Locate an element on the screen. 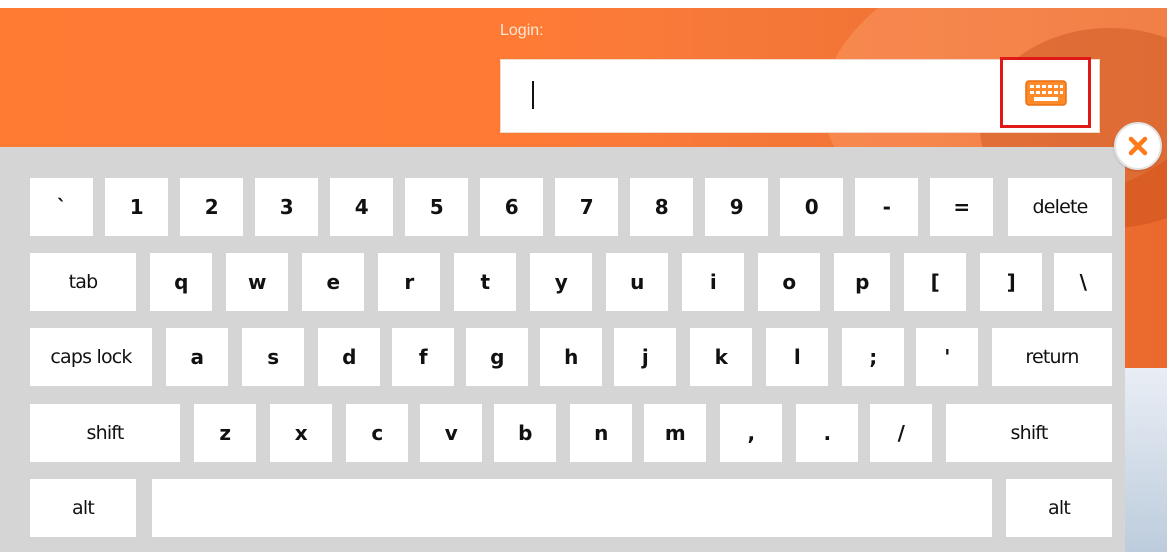 Image resolution: width=1167 pixels, height=552 pixels. key-7: 7 is located at coordinates (586, 207).